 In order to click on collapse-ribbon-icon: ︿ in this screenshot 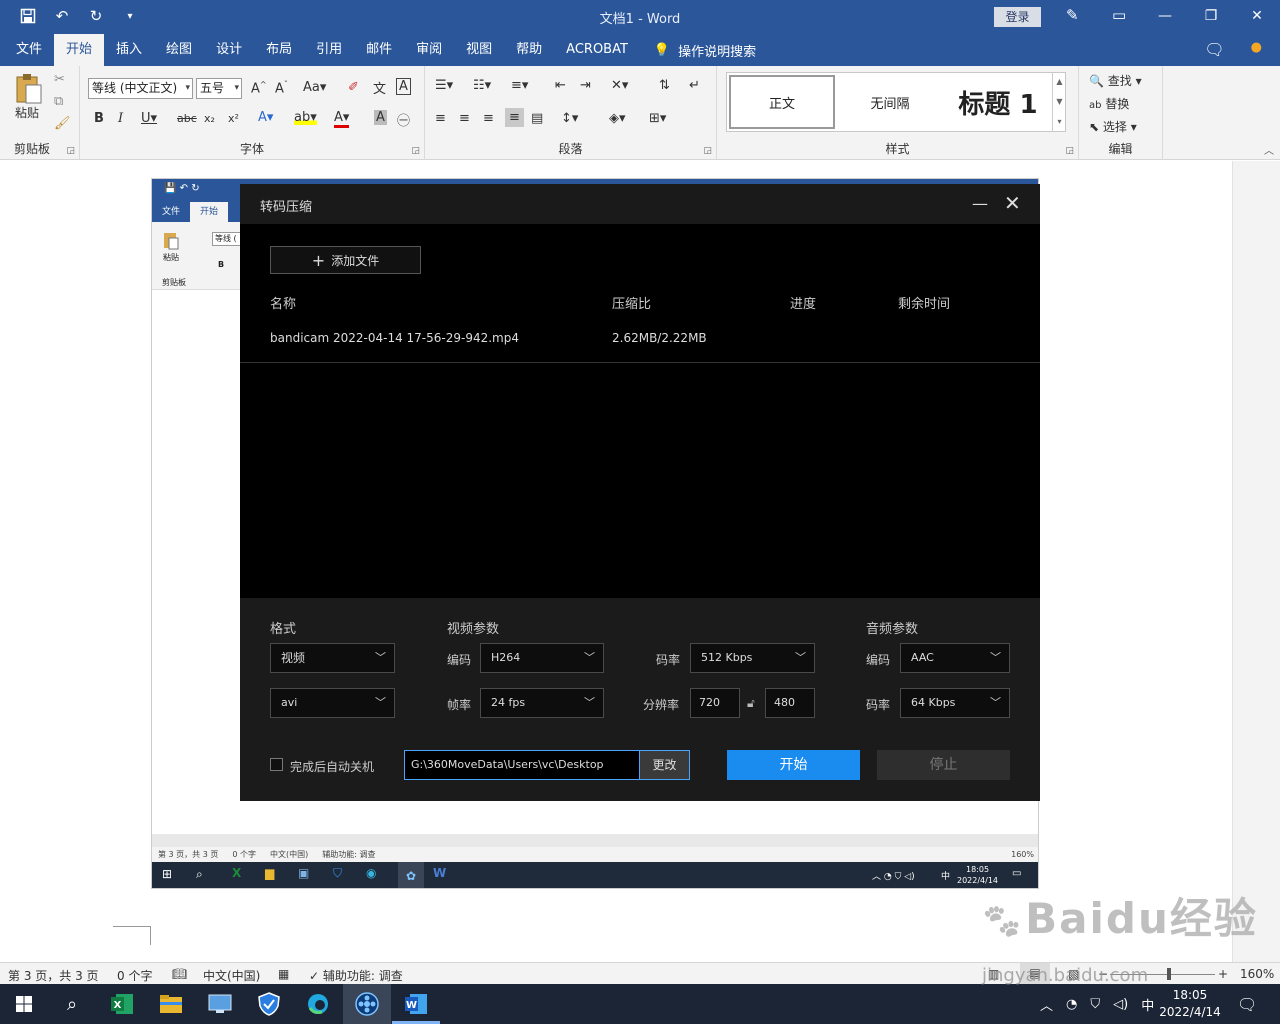, I will do `click(1269, 149)`.